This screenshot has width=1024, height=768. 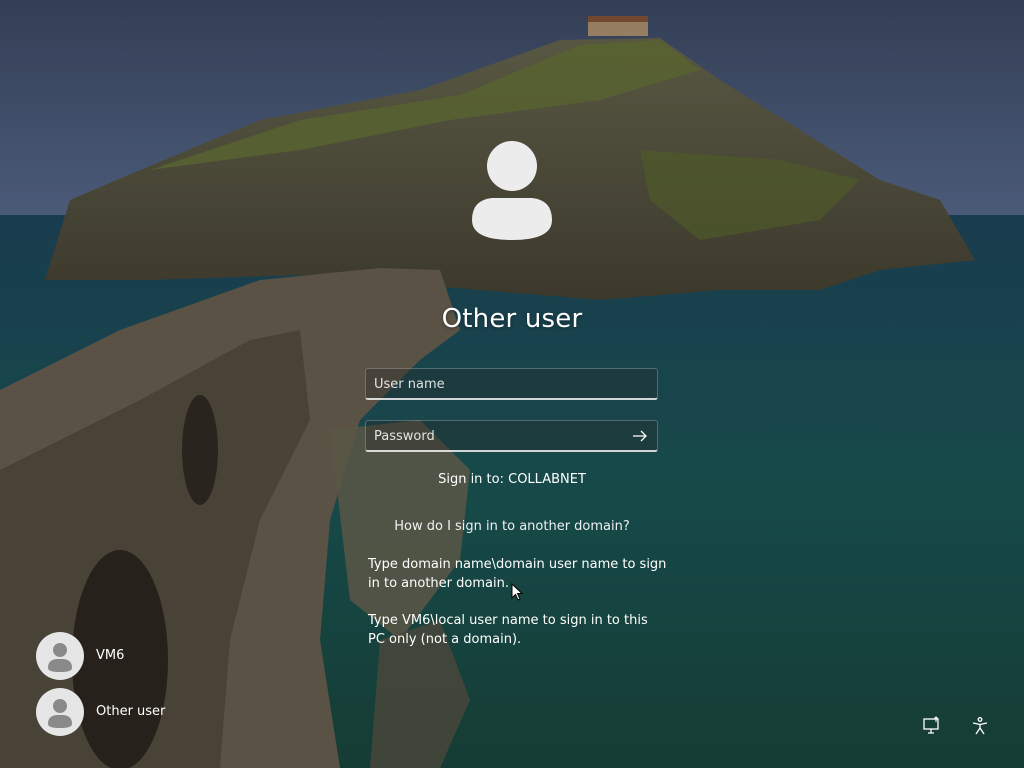 I want to click on user-tile-vm6: VM6, so click(x=136, y=656).